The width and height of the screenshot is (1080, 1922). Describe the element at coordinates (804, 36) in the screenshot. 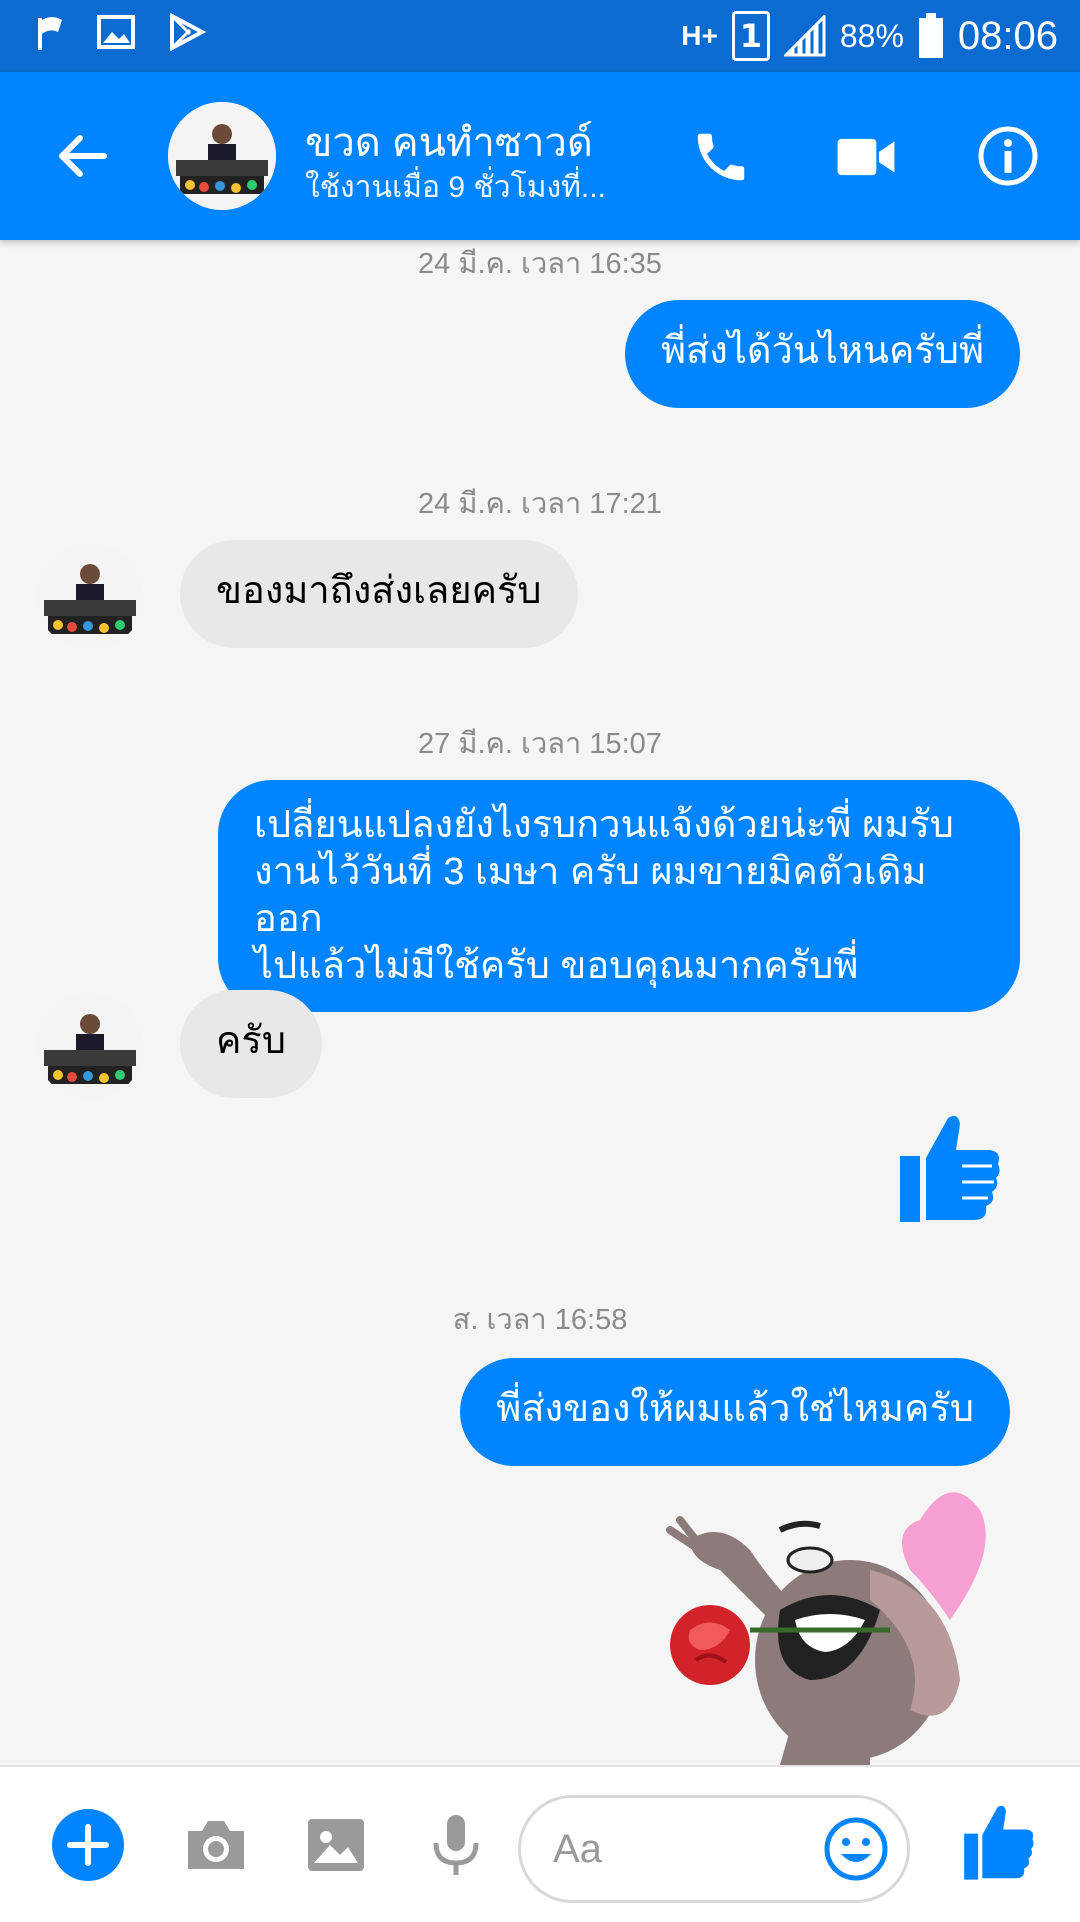

I see `signal-icon` at that location.